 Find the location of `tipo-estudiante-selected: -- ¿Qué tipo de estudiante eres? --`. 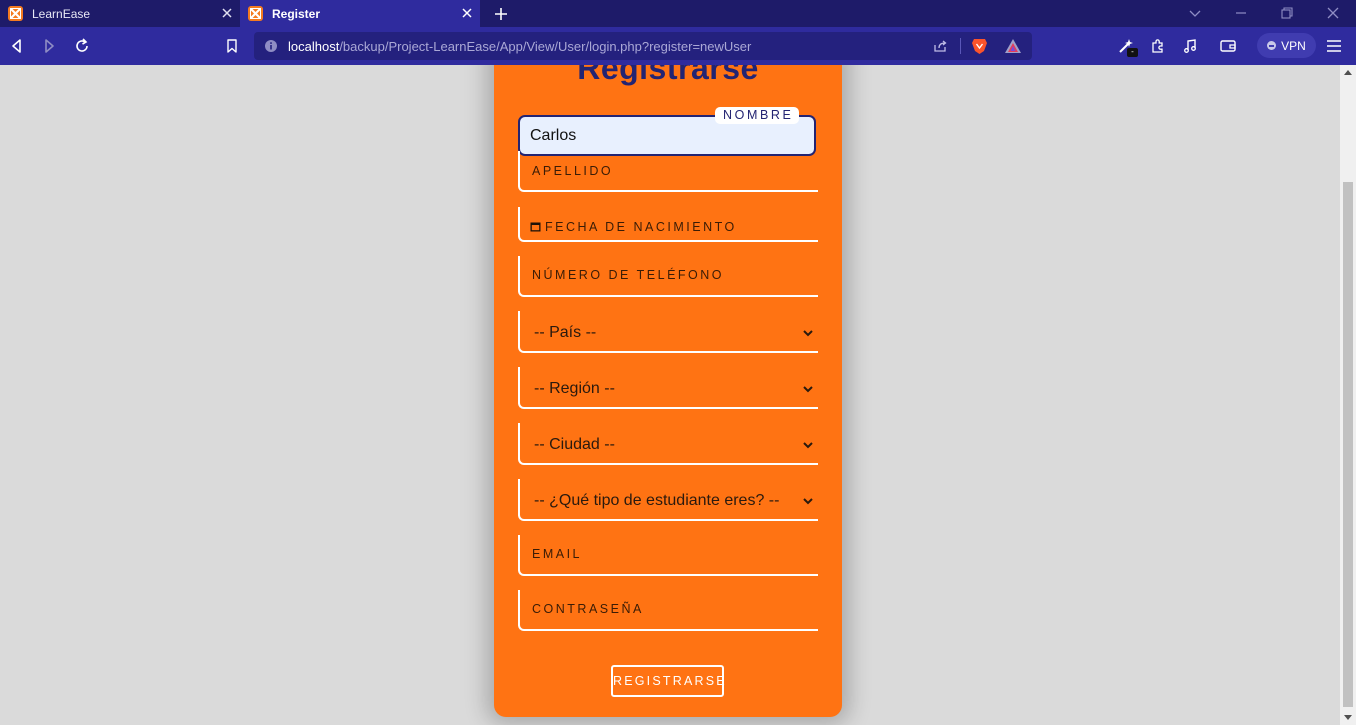

tipo-estudiante-selected: -- ¿Qué tipo de estudiante eres? -- is located at coordinates (657, 500).